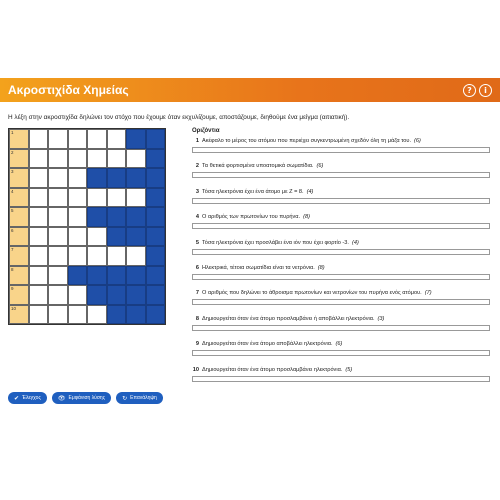 The image size is (500, 500). What do you see at coordinates (197, 242) in the screenshot?
I see `clue-number: 5` at bounding box center [197, 242].